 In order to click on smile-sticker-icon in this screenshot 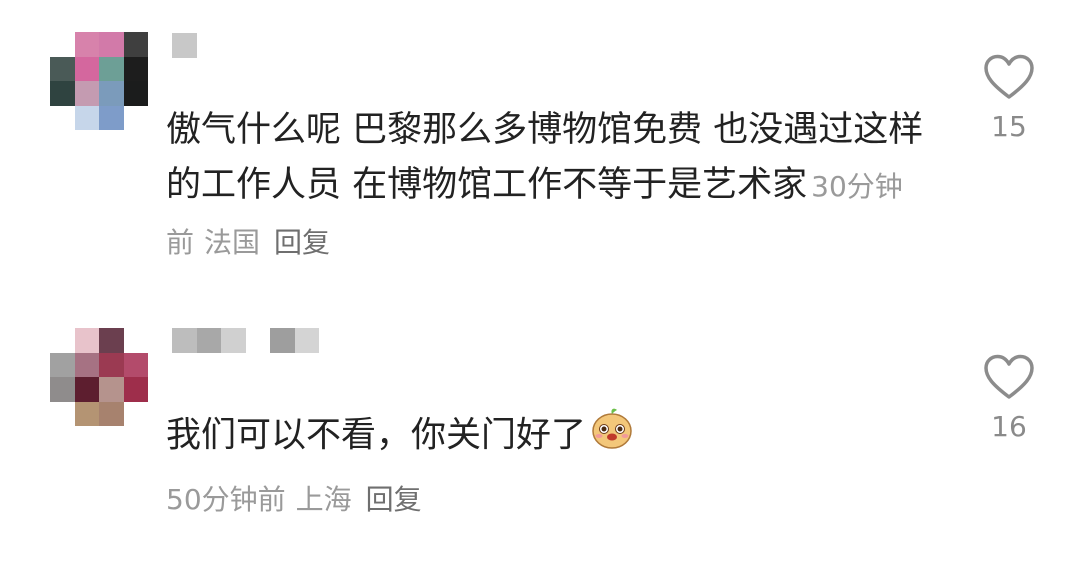, I will do `click(612, 436)`.